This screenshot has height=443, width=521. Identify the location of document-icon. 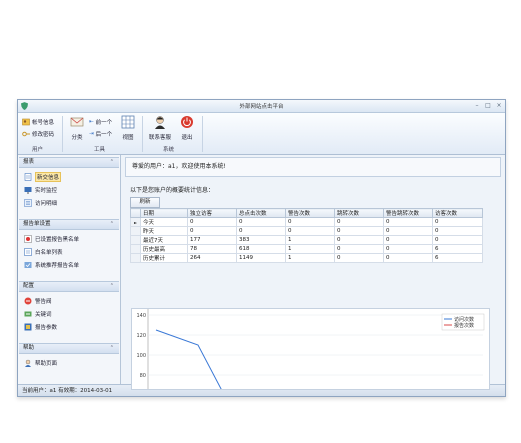
(28, 177).